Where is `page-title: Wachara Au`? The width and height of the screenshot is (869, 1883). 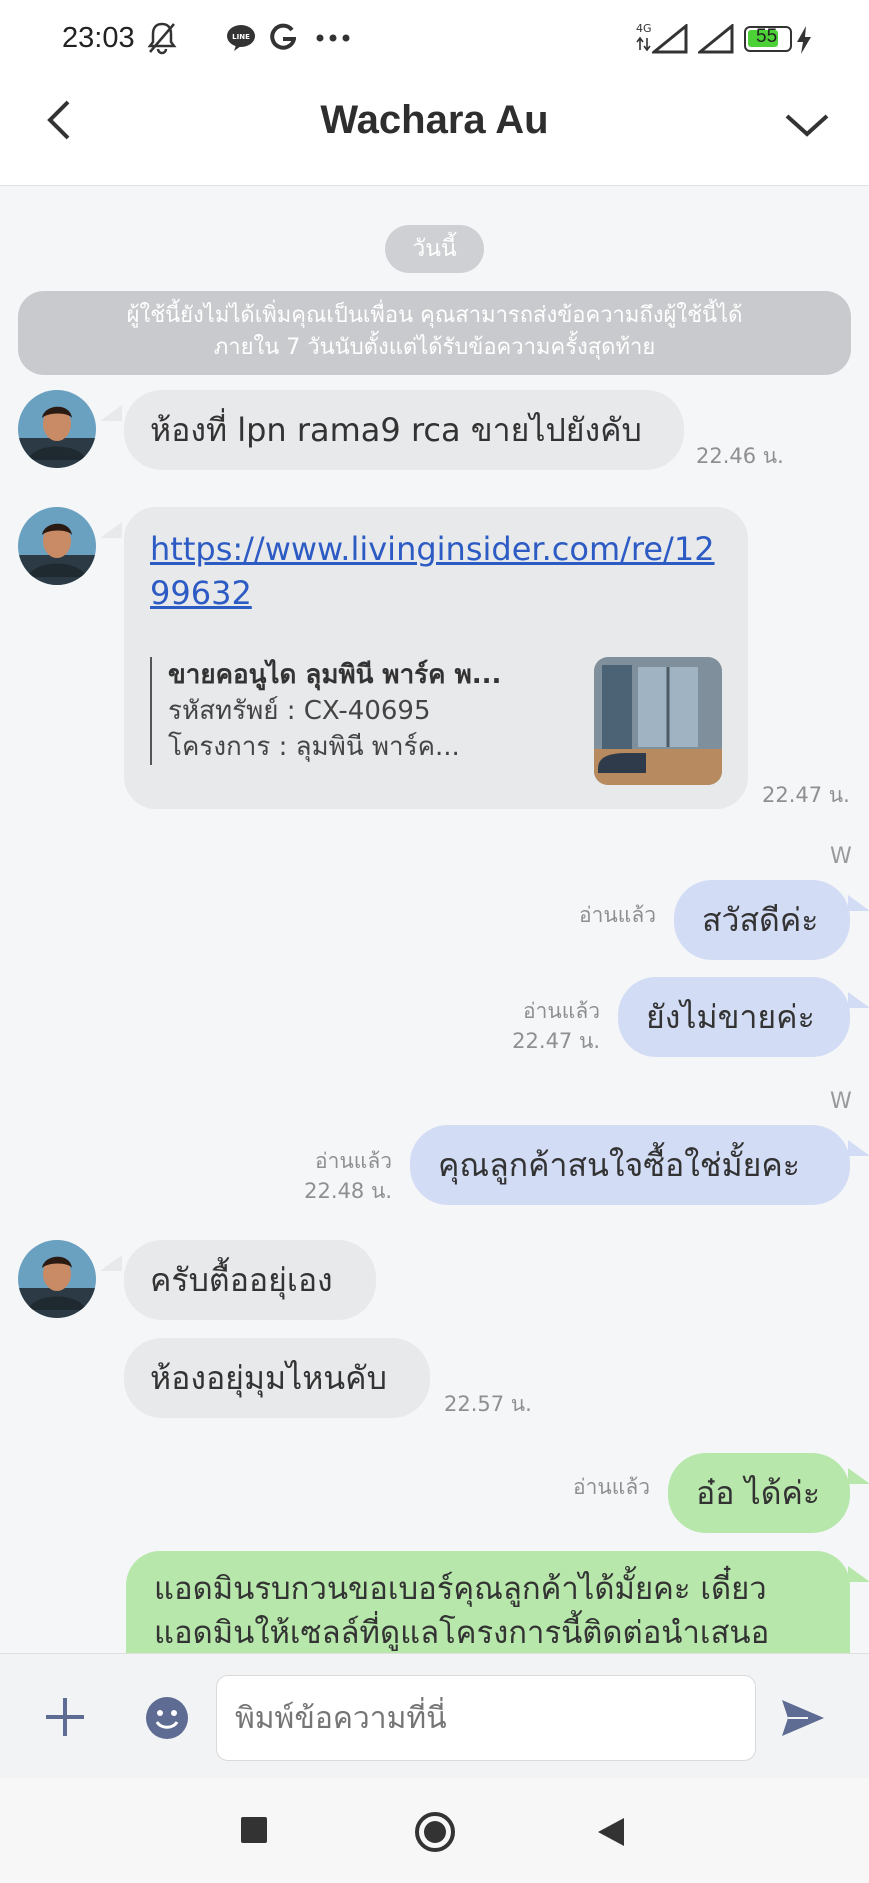 page-title: Wachara Au is located at coordinates (434, 120).